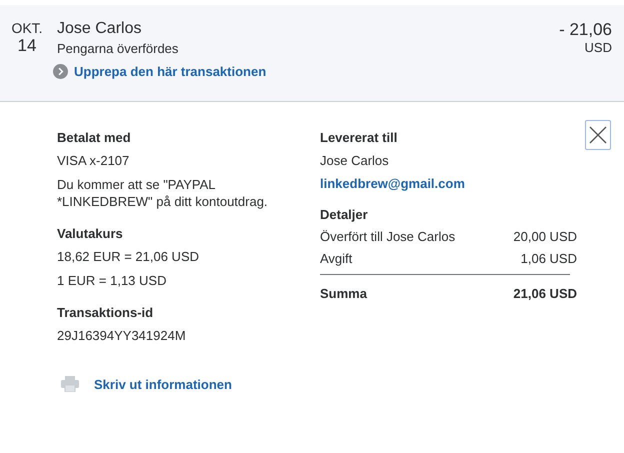 The image size is (624, 453). I want to click on close-icon, so click(598, 135).